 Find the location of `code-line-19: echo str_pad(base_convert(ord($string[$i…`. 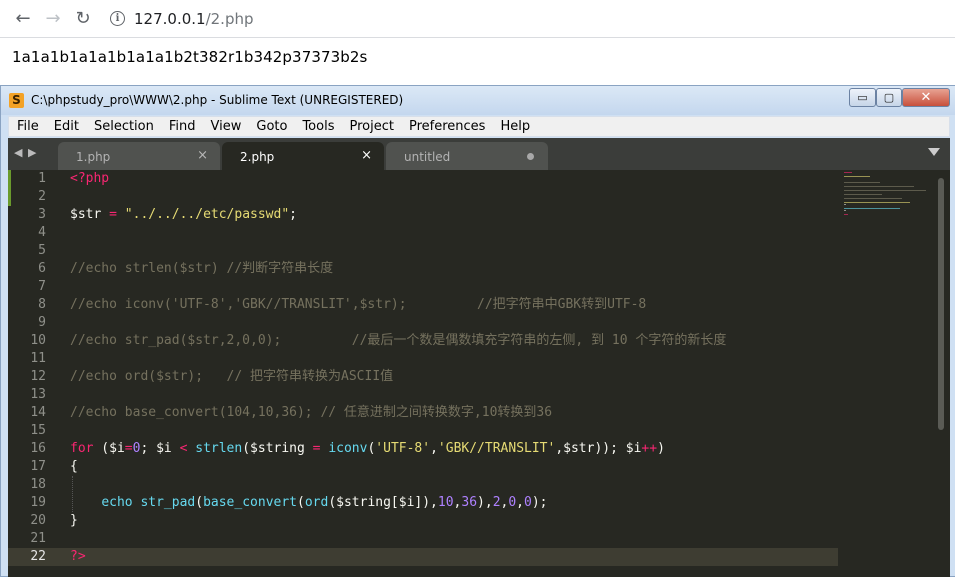

code-line-19: echo str_pad(base_convert(ord($string[$i… is located at coordinates (308, 503).